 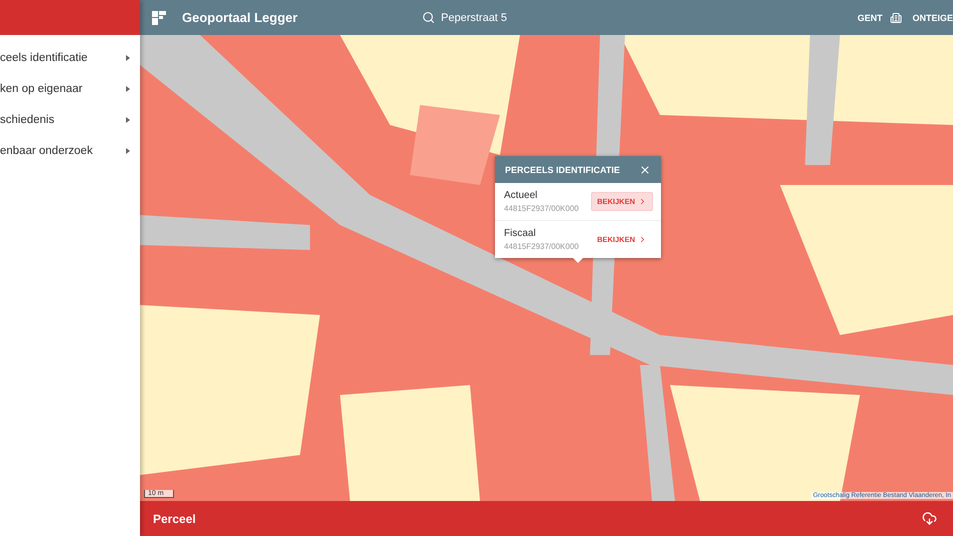 What do you see at coordinates (562, 169) in the screenshot?
I see `popup-title: PERCEELS IDENTIFICATIE` at bounding box center [562, 169].